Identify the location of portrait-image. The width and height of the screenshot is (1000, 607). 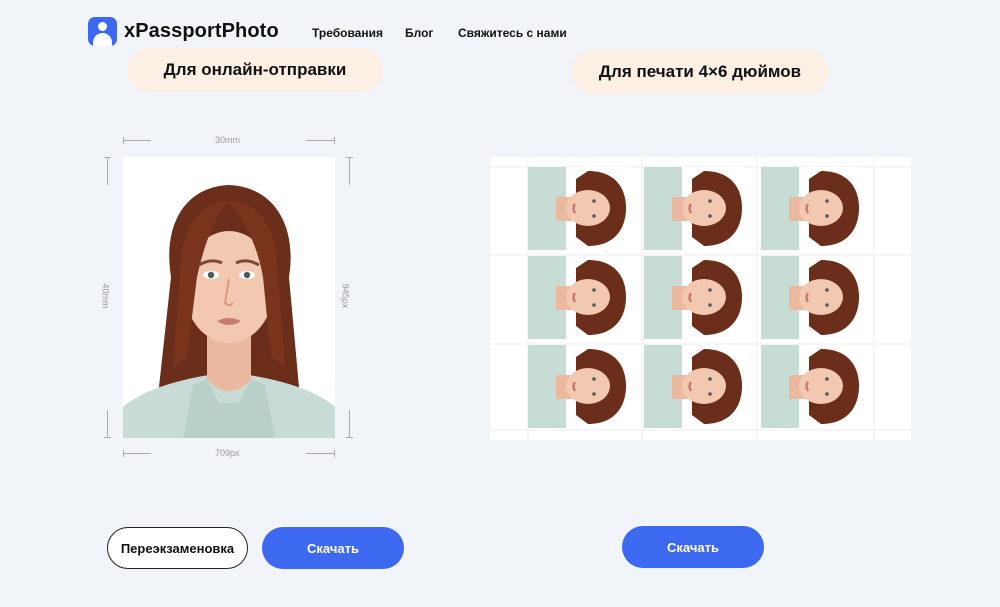
(229, 297).